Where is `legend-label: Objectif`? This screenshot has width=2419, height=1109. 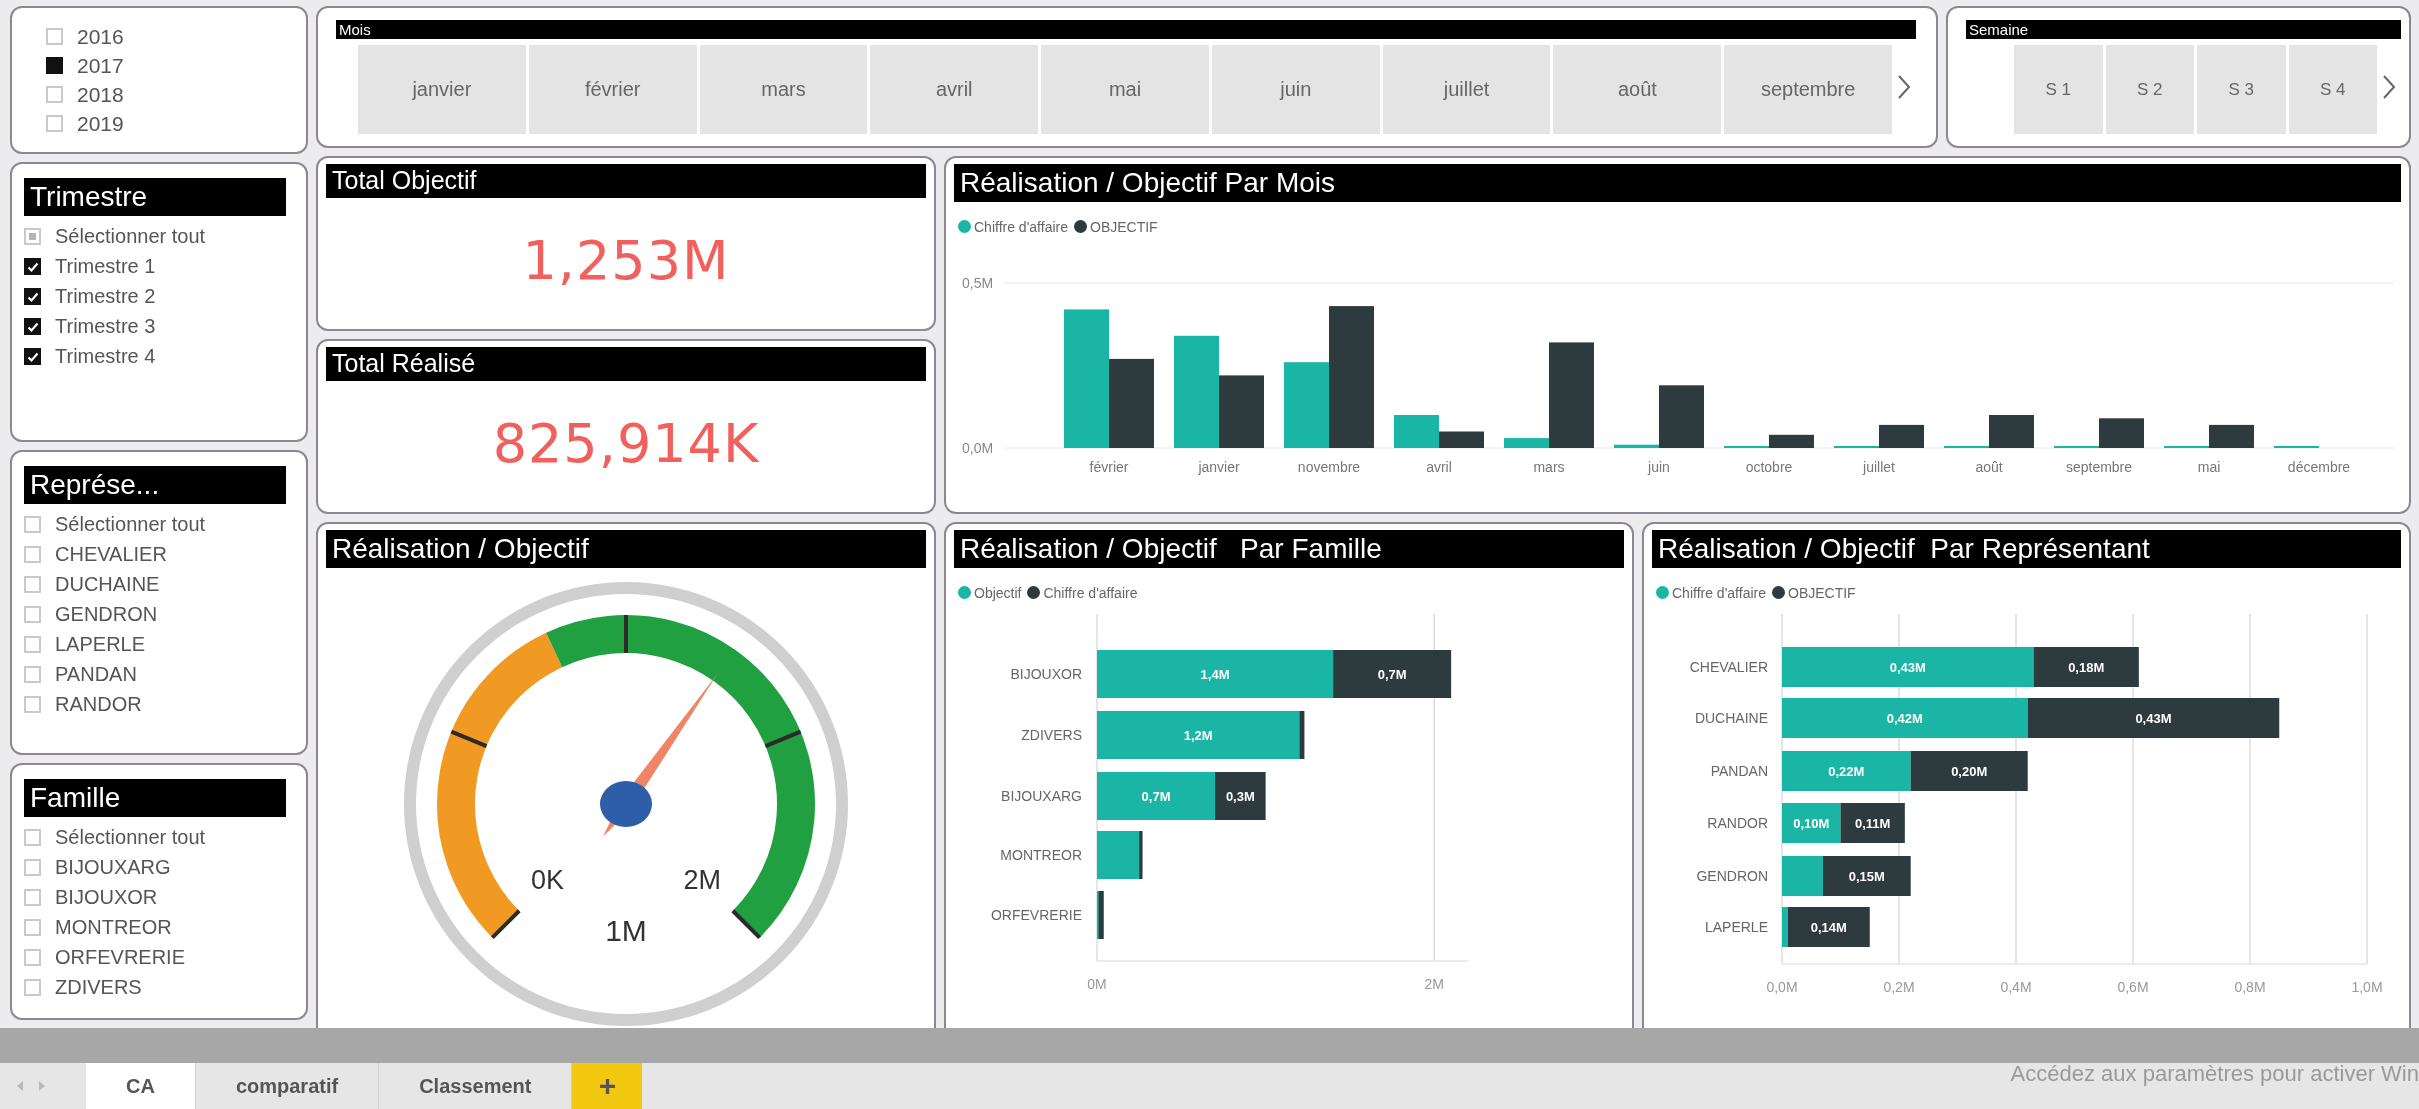 legend-label: Objectif is located at coordinates (998, 592).